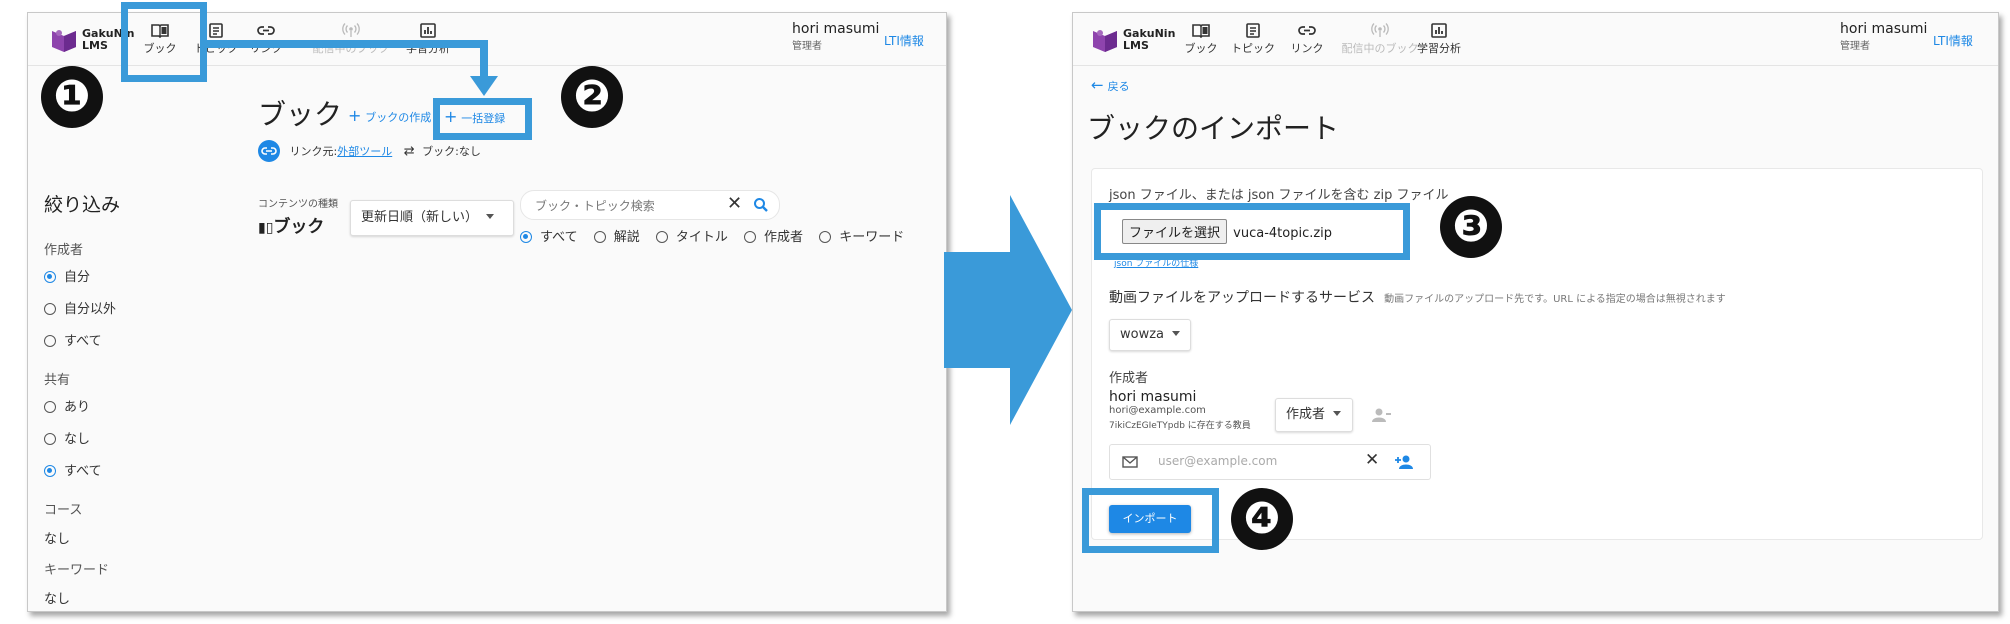  Describe the element at coordinates (266, 228) in the screenshot. I see `book-icon: ▮▯` at that location.